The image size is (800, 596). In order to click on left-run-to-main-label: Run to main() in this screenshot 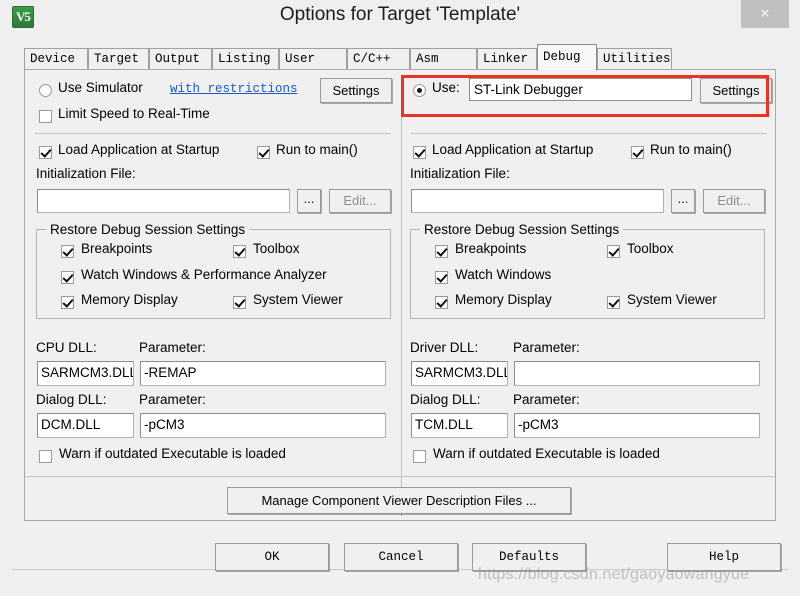, I will do `click(317, 149)`.